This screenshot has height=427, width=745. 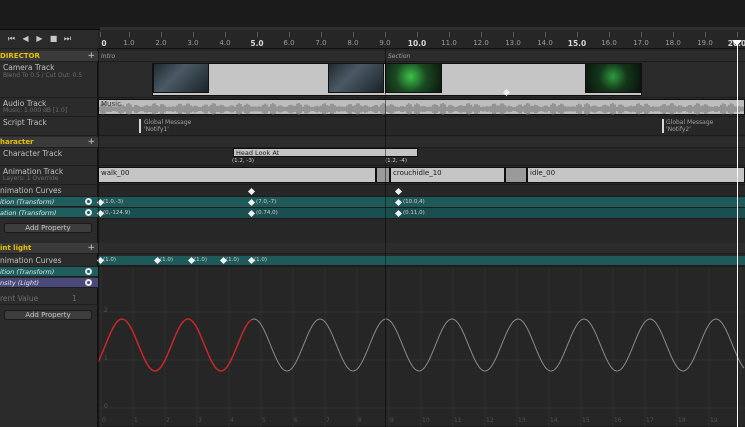 What do you see at coordinates (74, 298) in the screenshot?
I see `current-value-number: 1` at bounding box center [74, 298].